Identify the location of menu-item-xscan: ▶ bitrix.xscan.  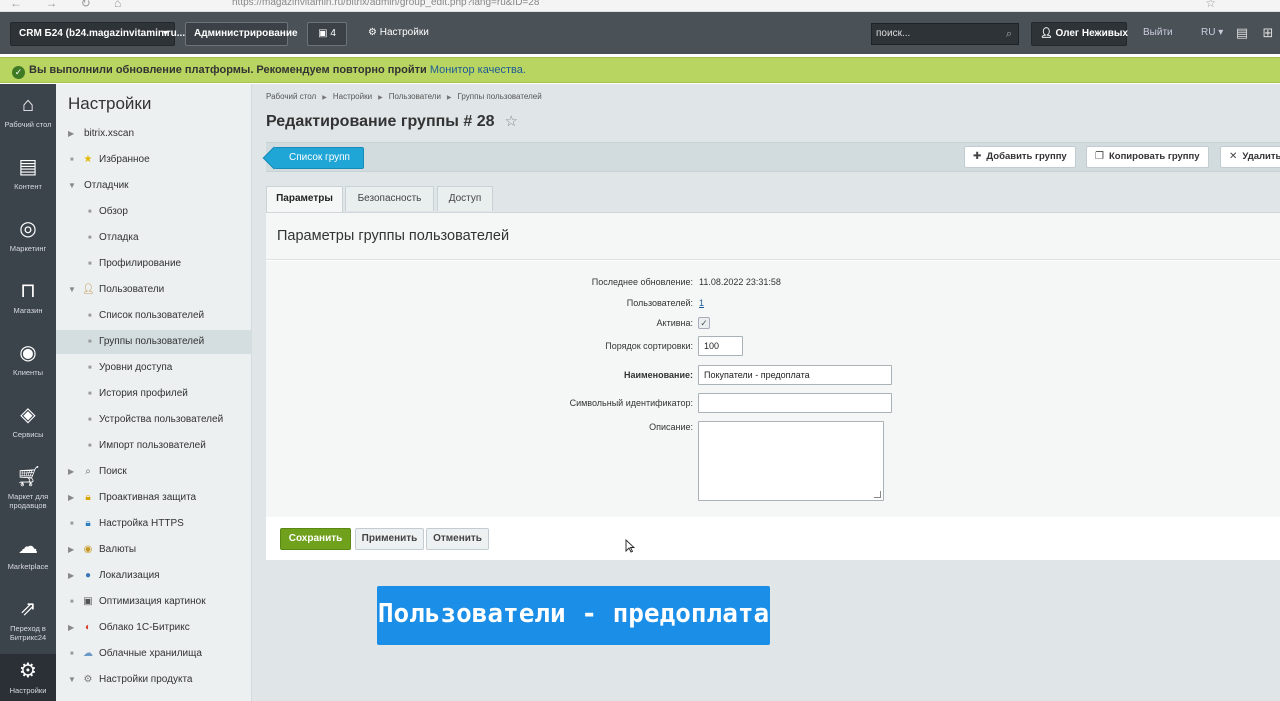
(154, 134).